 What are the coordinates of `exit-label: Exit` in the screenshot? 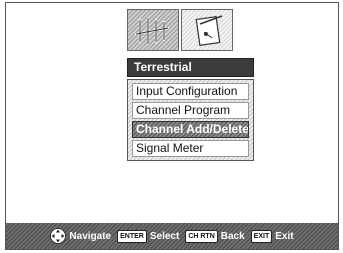 It's located at (284, 236).